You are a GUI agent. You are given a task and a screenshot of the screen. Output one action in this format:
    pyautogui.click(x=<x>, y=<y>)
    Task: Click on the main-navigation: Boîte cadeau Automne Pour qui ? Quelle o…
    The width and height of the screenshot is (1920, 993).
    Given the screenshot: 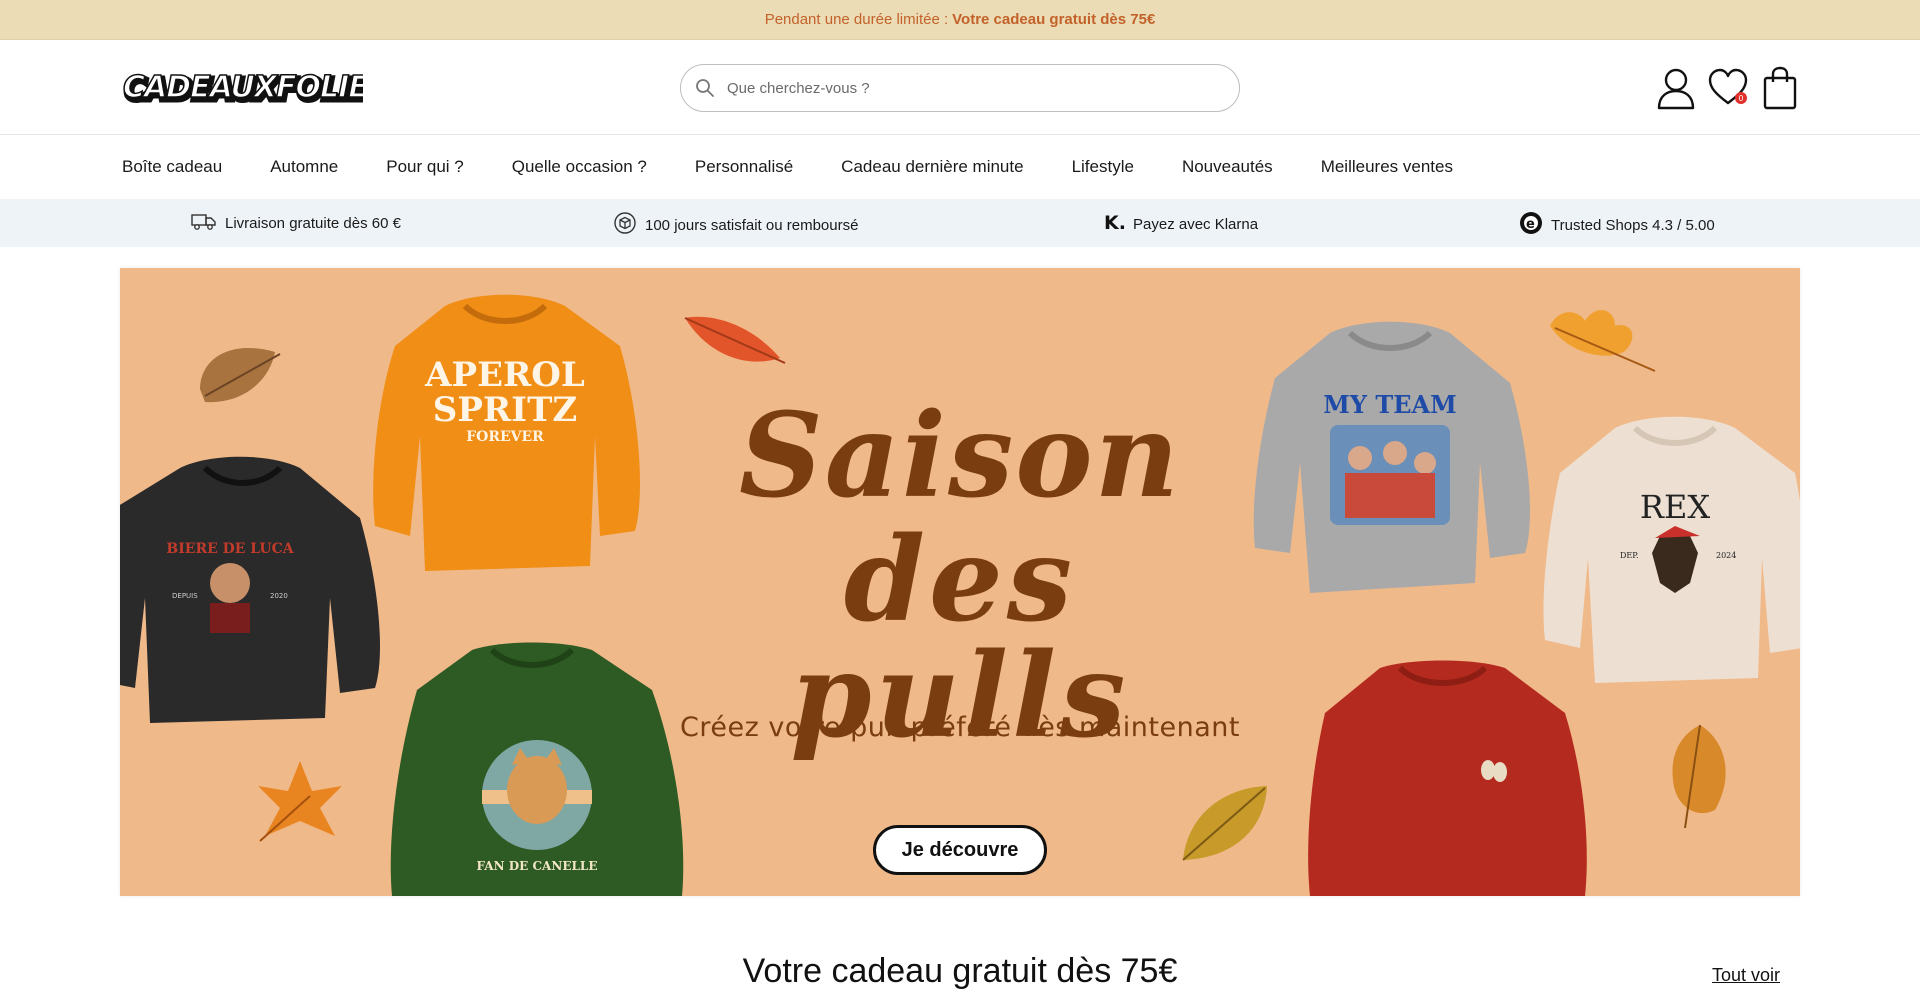 What is the action you would take?
    pyautogui.click(x=960, y=167)
    